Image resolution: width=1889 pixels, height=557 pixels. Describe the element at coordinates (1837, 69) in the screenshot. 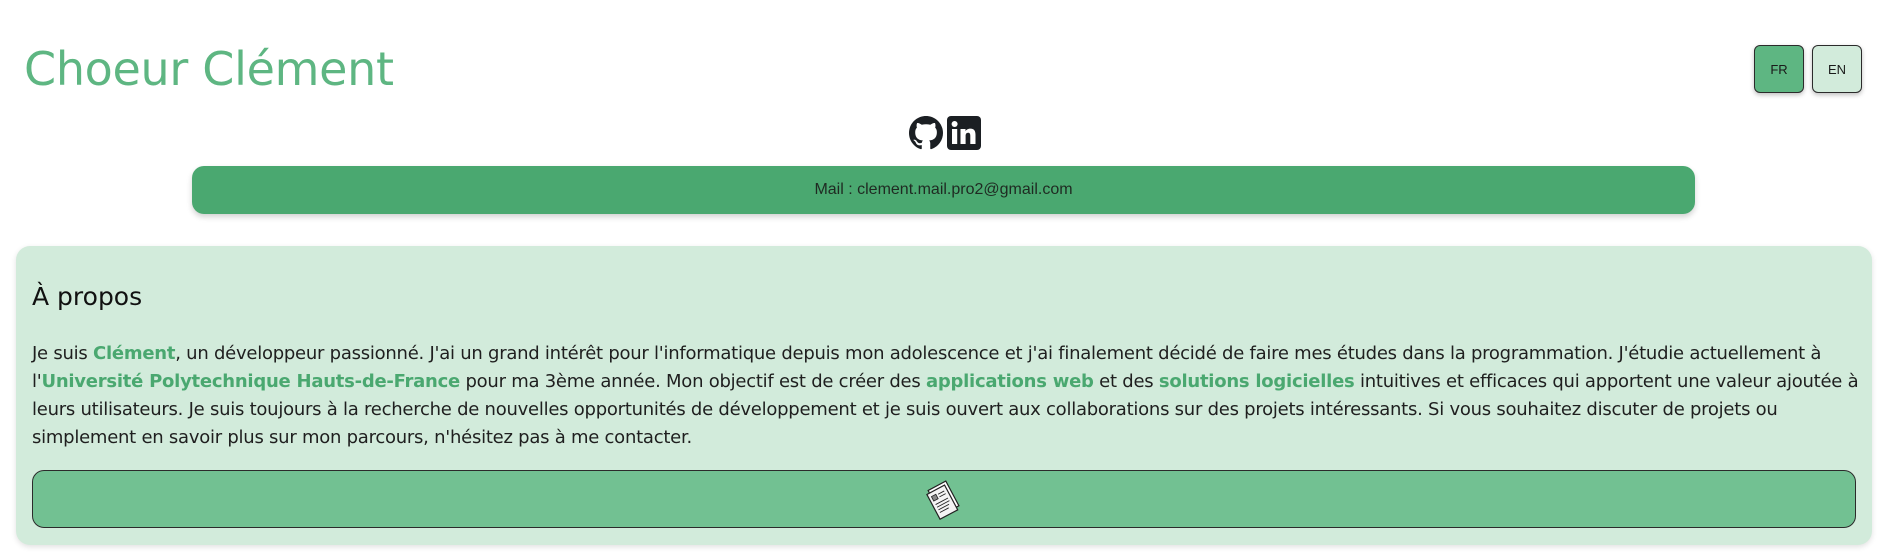

I see `lang-en-button: EN` at that location.